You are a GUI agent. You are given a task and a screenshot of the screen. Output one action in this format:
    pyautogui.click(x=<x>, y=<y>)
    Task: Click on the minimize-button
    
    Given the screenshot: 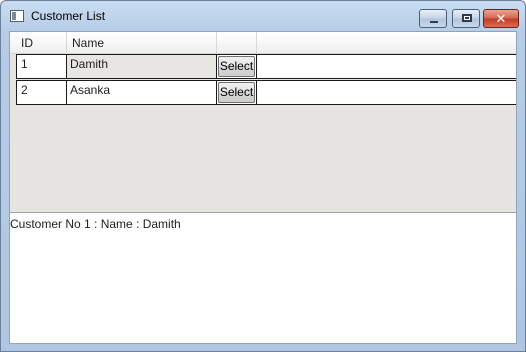 What is the action you would take?
    pyautogui.click(x=433, y=18)
    